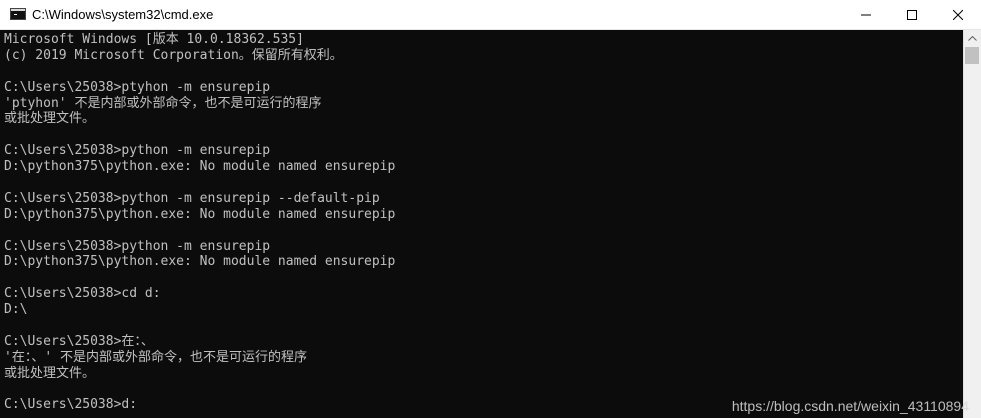 Image resolution: width=981 pixels, height=418 pixels. What do you see at coordinates (163, 103) in the screenshot?
I see `console-line: 'ptyhon' 不是内部或外部命令，也不是可运行的程序` at bounding box center [163, 103].